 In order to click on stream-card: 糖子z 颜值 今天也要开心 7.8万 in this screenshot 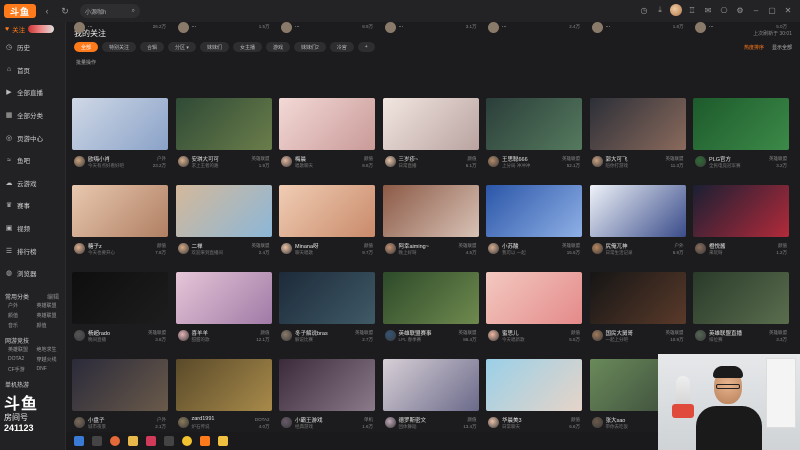, I will do `click(120, 224)`.